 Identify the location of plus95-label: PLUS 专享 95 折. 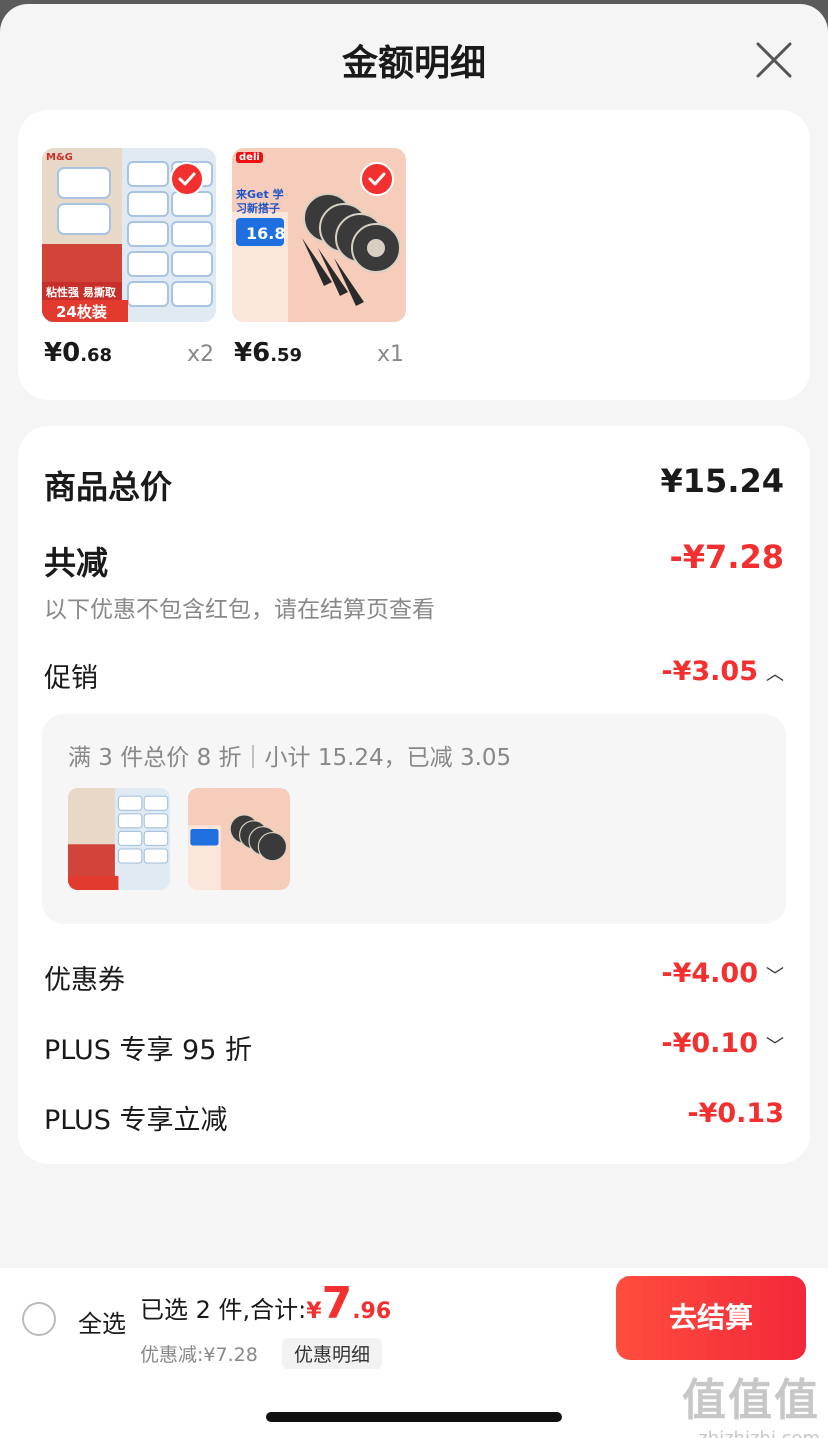
(148, 1050).